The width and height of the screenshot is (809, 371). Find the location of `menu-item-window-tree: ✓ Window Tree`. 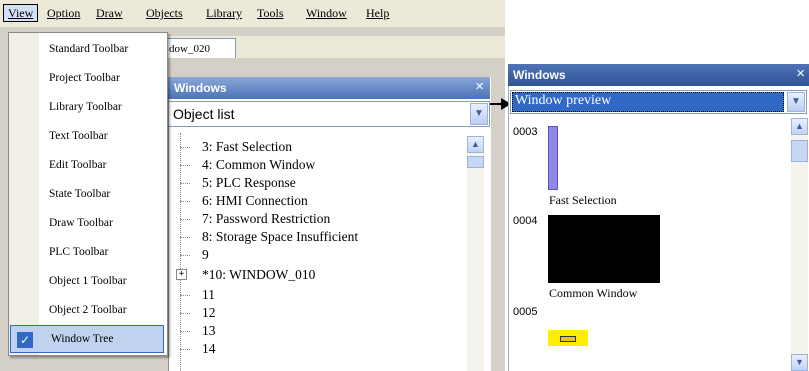

menu-item-window-tree: ✓ Window Tree is located at coordinates (87, 339).